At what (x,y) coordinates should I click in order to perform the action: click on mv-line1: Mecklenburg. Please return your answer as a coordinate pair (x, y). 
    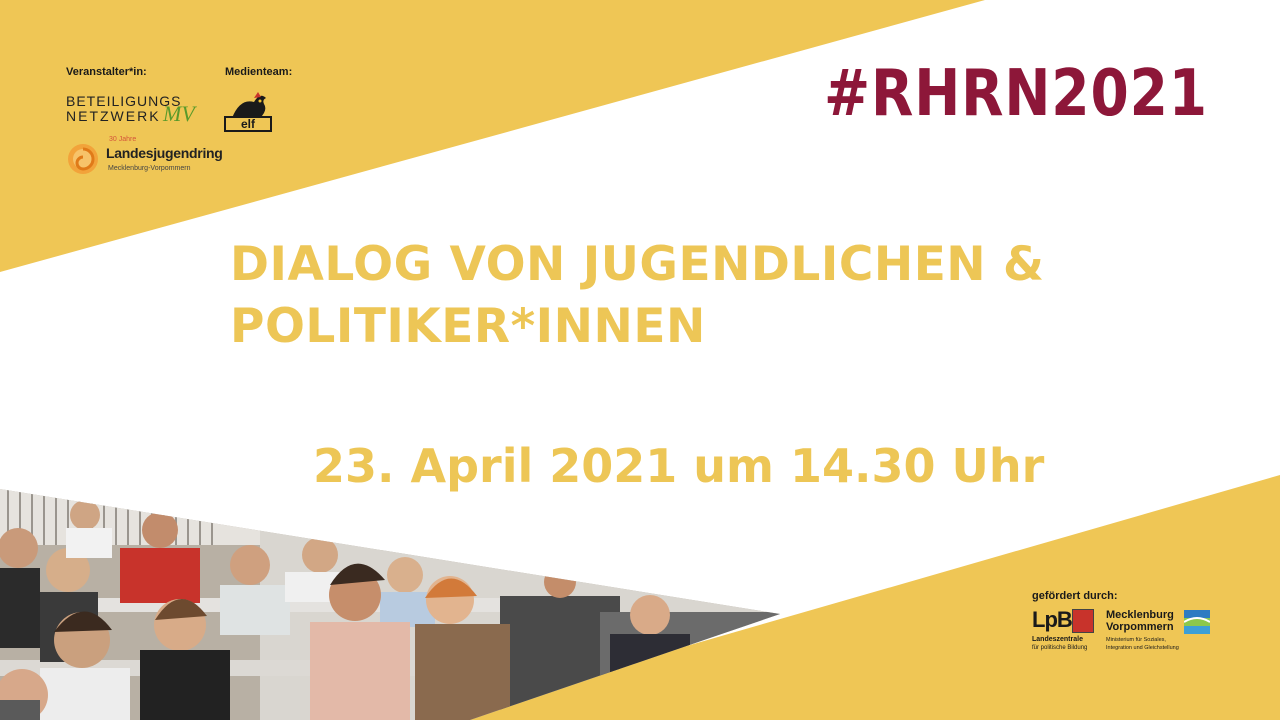
    Looking at the image, I should click on (1140, 615).